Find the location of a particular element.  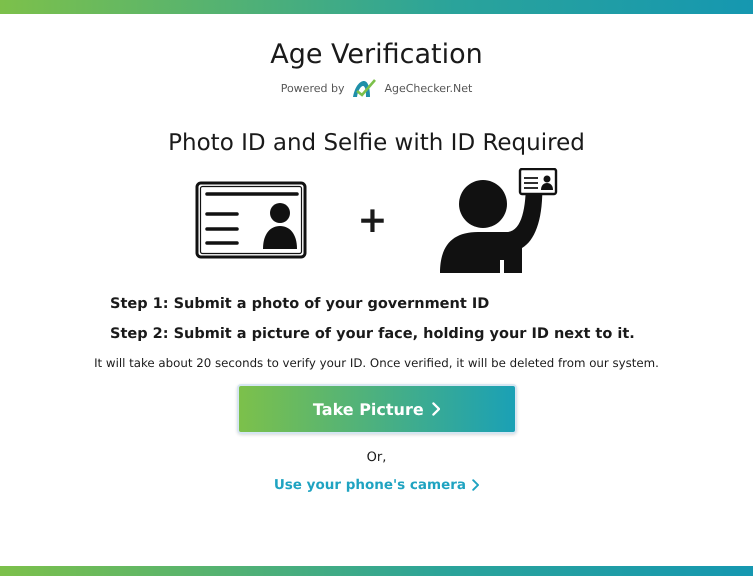

phone-camera-link: Use your phone's camera is located at coordinates (377, 485).